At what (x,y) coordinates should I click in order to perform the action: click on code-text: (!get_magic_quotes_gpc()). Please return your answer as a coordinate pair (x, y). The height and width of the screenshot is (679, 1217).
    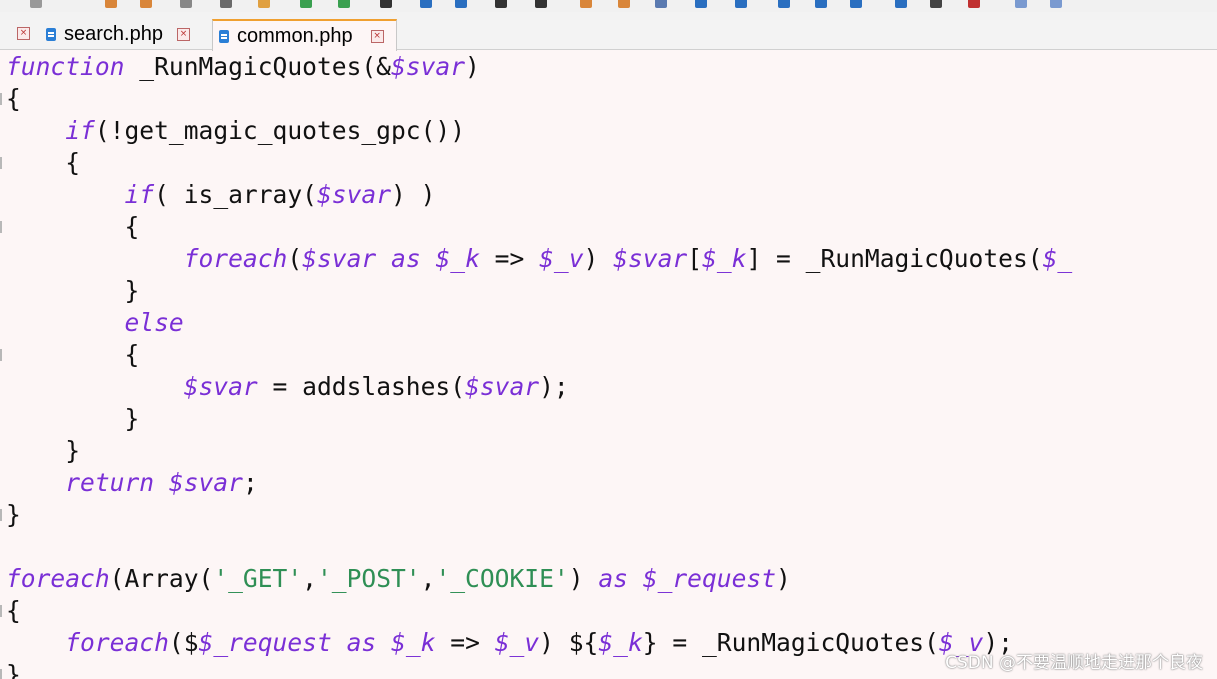
    Looking at the image, I should click on (280, 130).